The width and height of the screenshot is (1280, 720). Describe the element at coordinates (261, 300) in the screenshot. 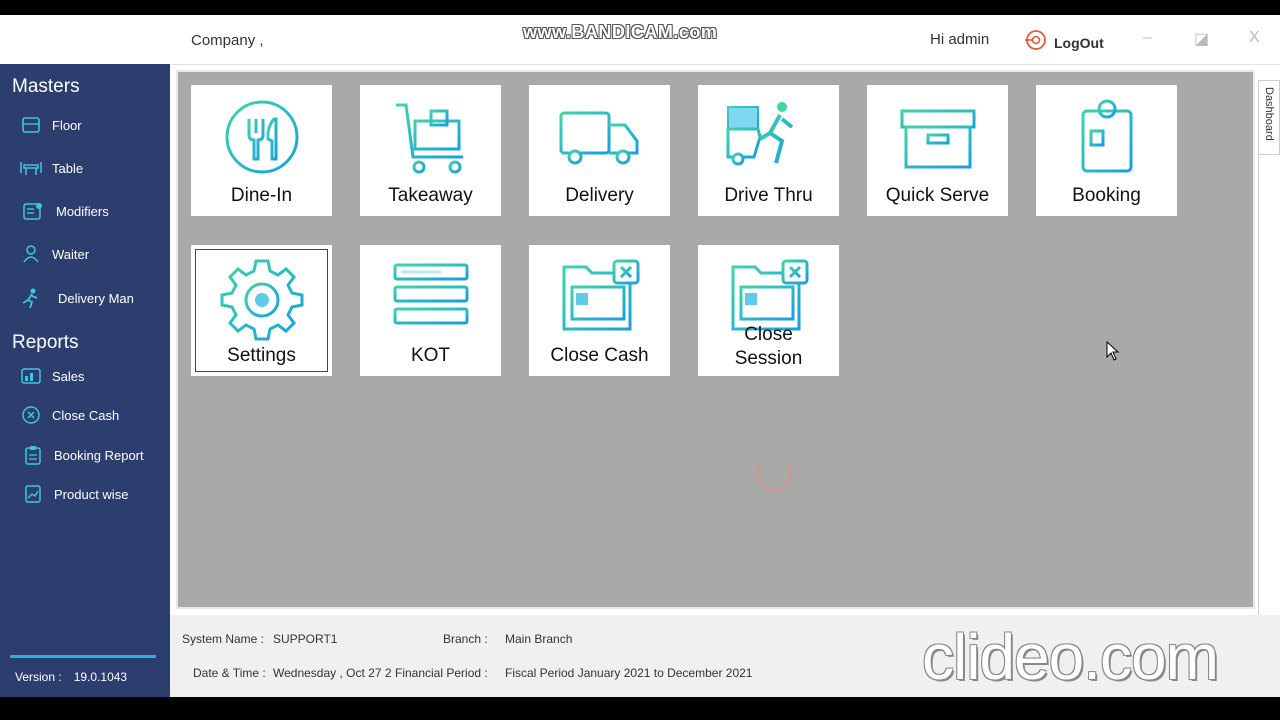

I see `settings-gear-icon` at that location.